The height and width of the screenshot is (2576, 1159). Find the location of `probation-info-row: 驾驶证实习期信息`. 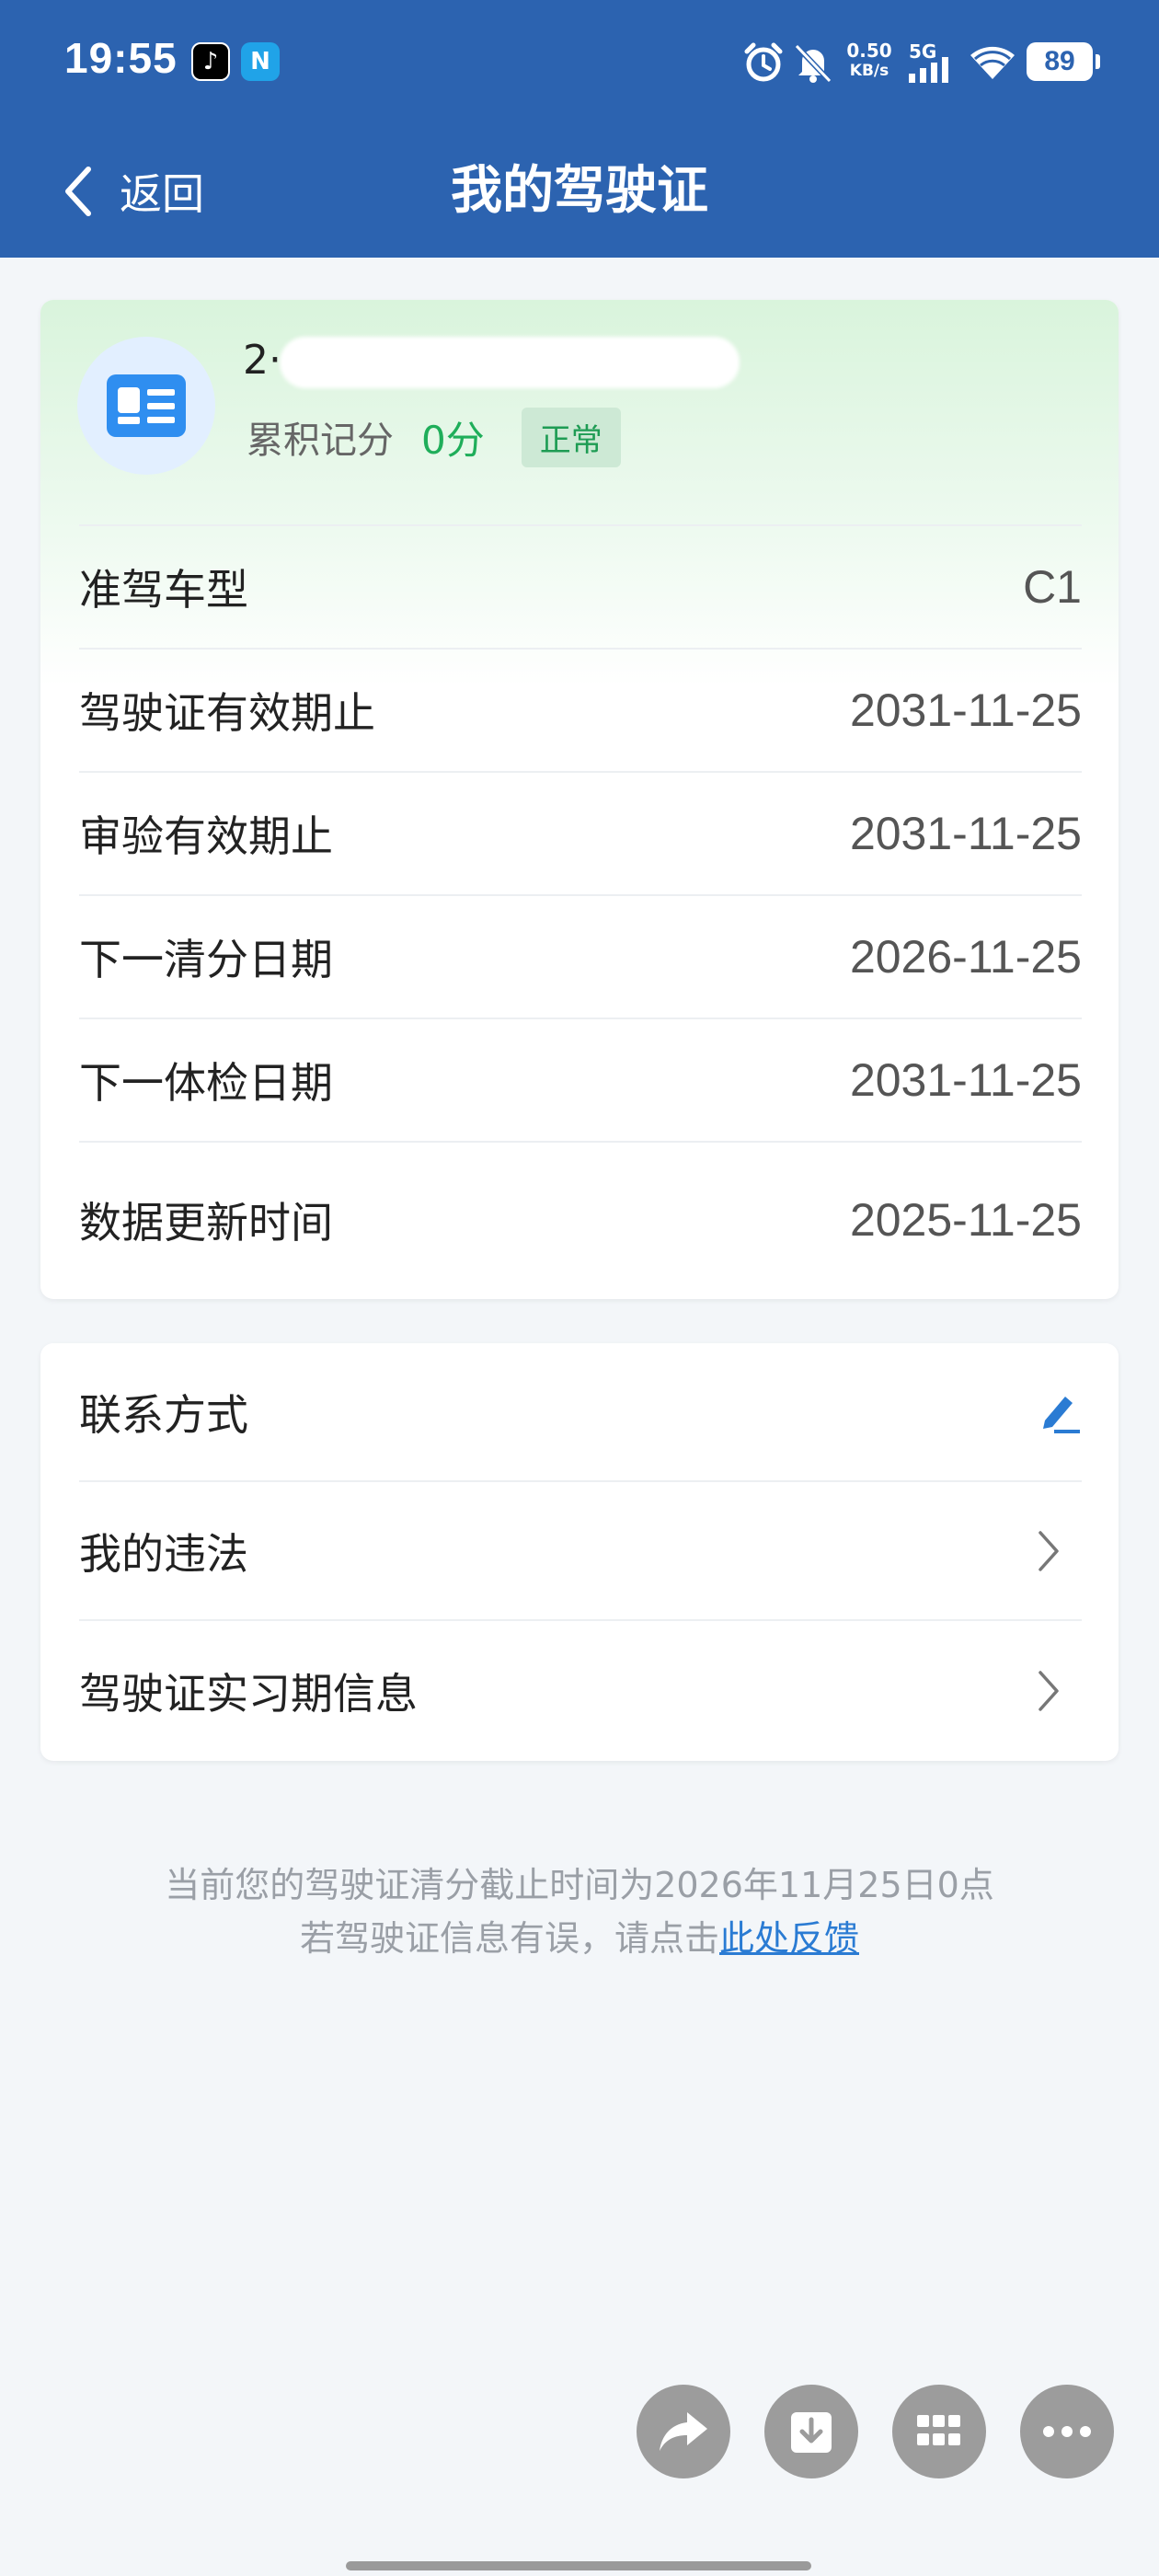

probation-info-row: 驾驶证实习期信息 is located at coordinates (580, 1690).